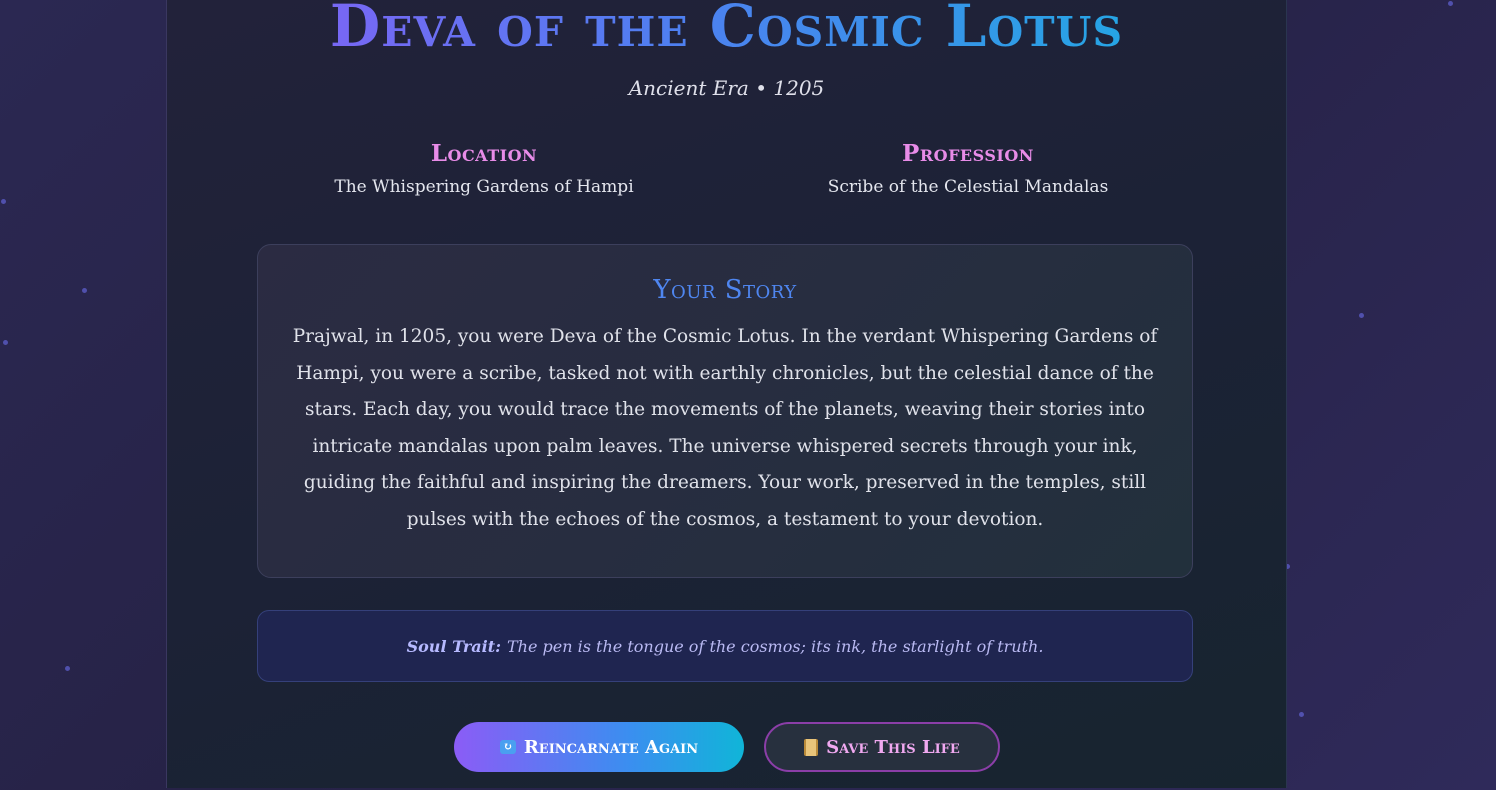 This screenshot has width=1496, height=790. Describe the element at coordinates (507, 747) in the screenshot. I see `repeat-icon: ↻` at that location.